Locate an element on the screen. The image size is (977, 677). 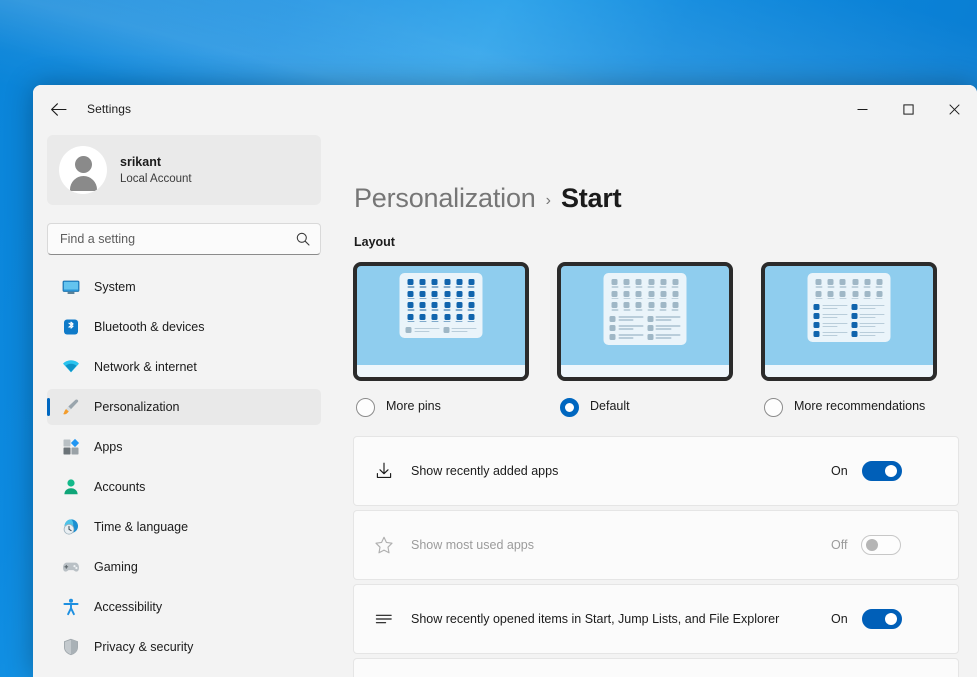
sidebar-item-label: Network & internet is located at coordinates (145, 367).